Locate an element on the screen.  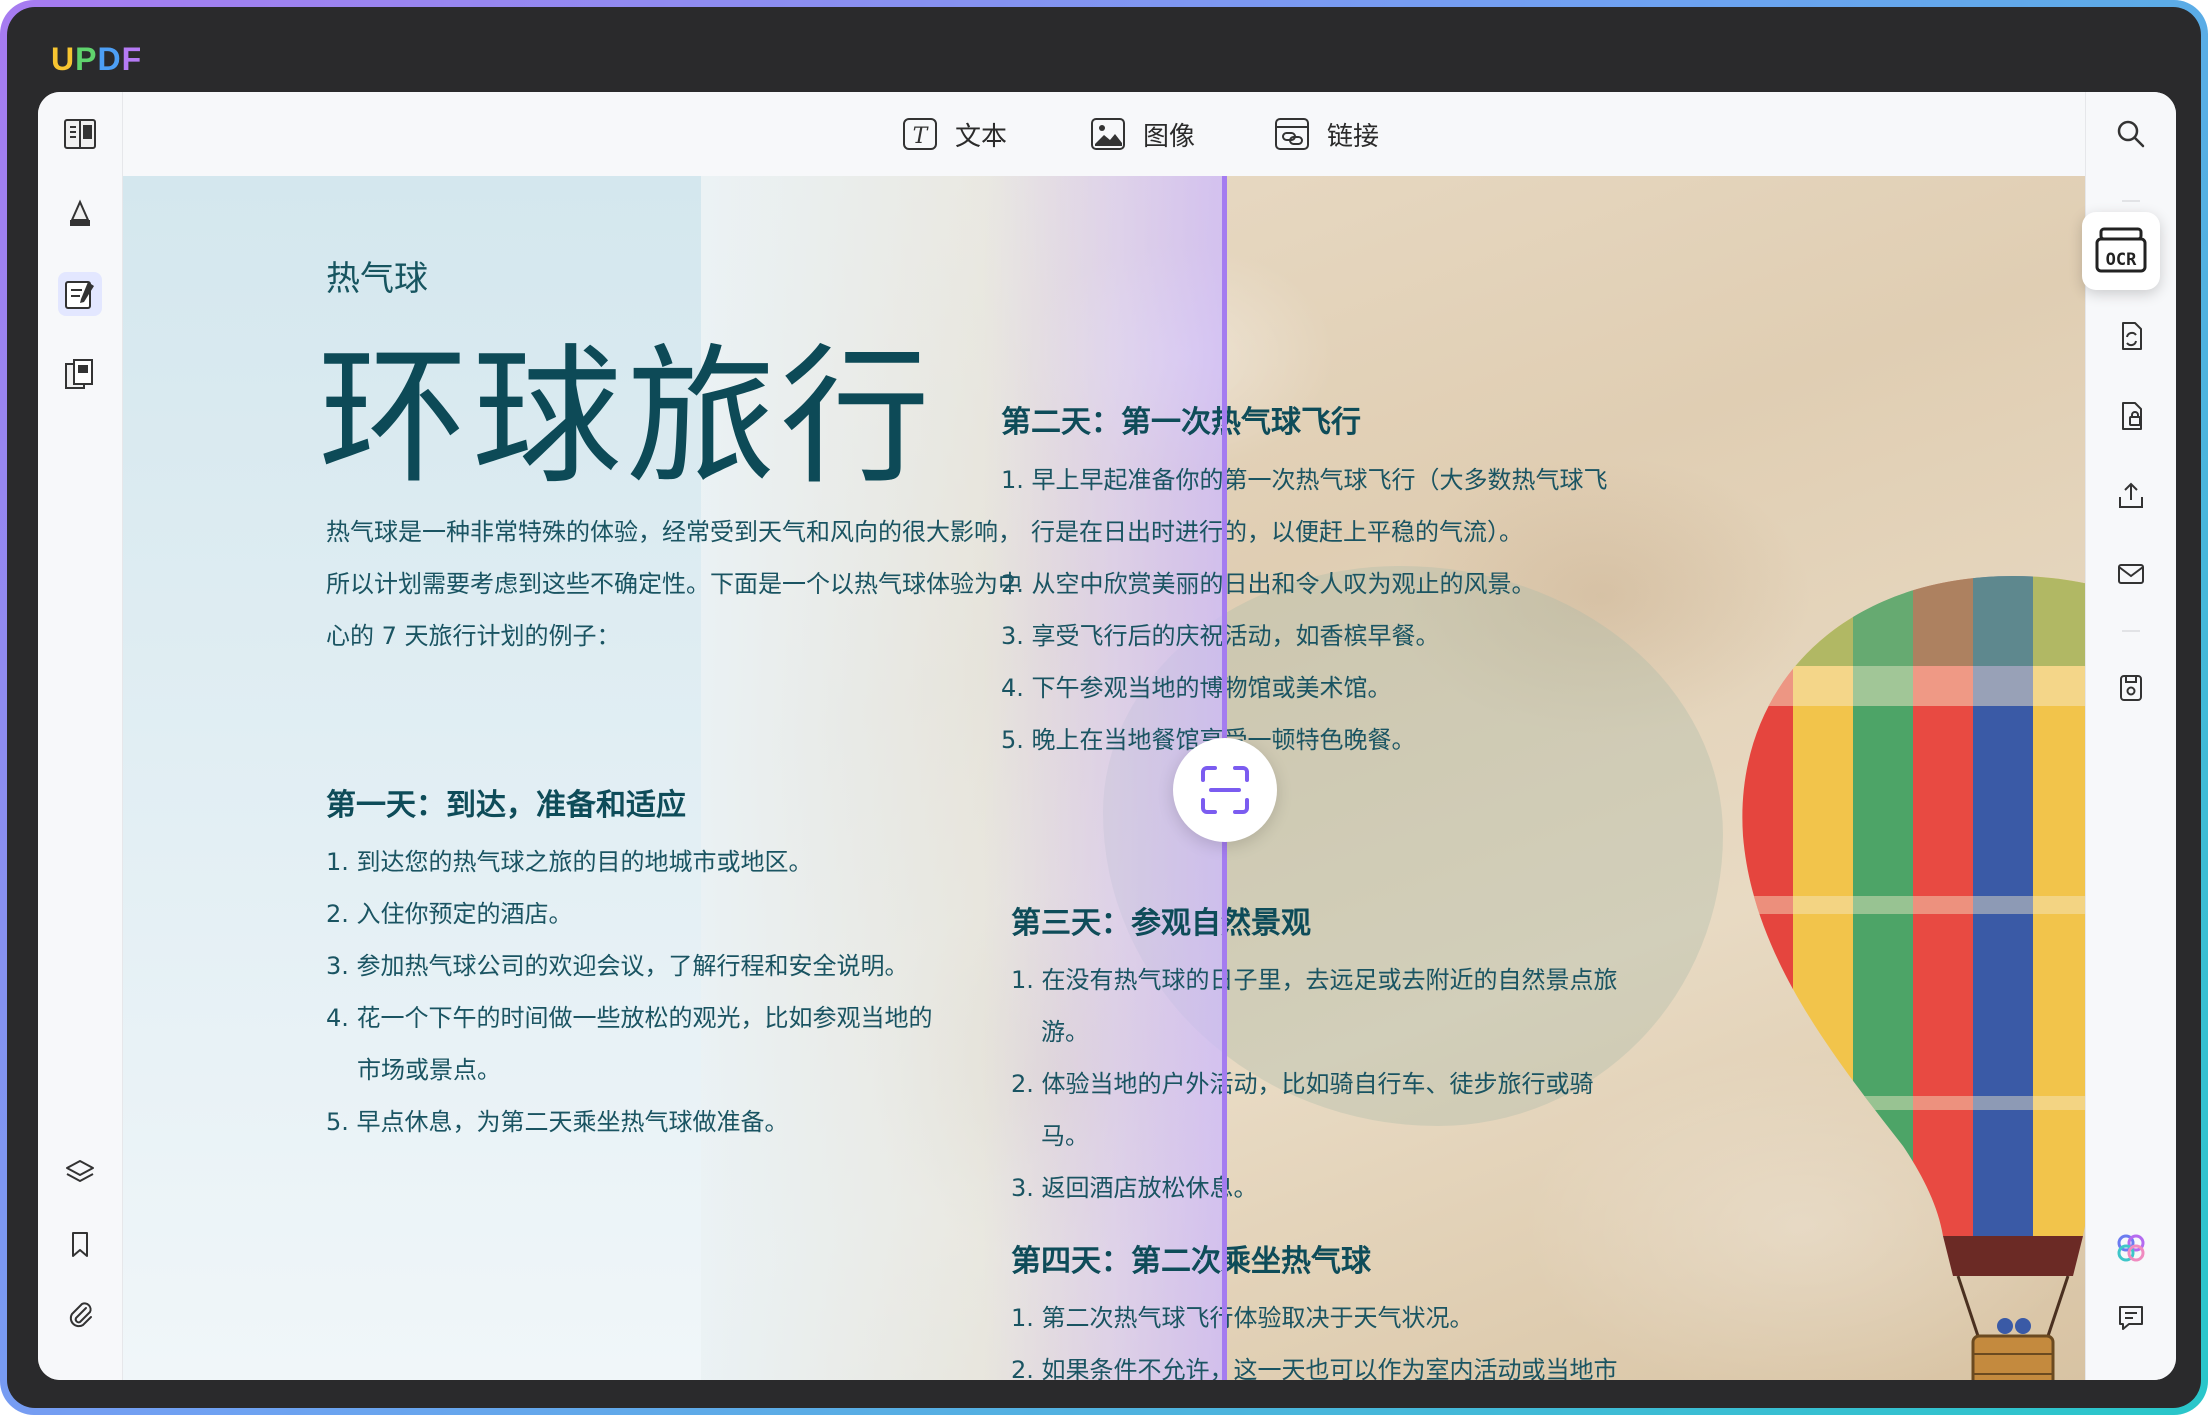
scan-icon is located at coordinates (1225, 790).